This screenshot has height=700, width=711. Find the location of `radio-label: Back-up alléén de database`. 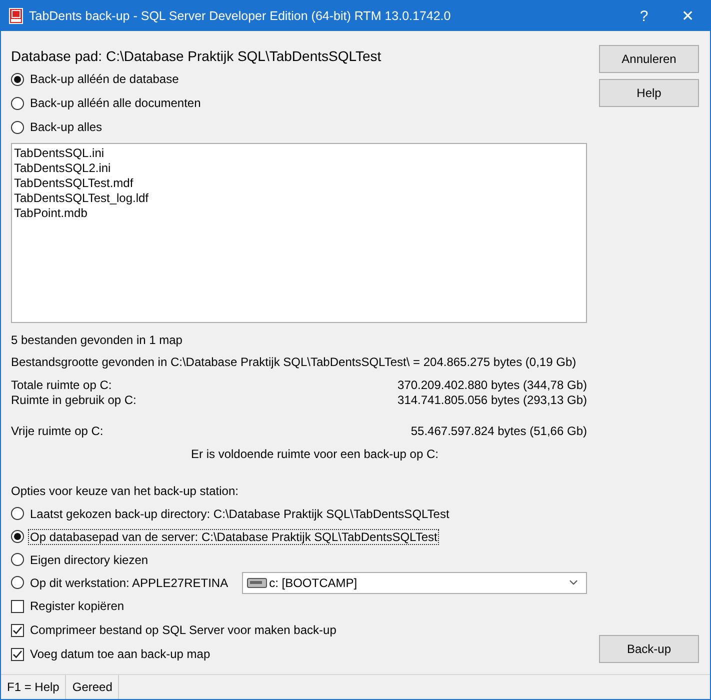

radio-label: Back-up alléén de database is located at coordinates (104, 79).